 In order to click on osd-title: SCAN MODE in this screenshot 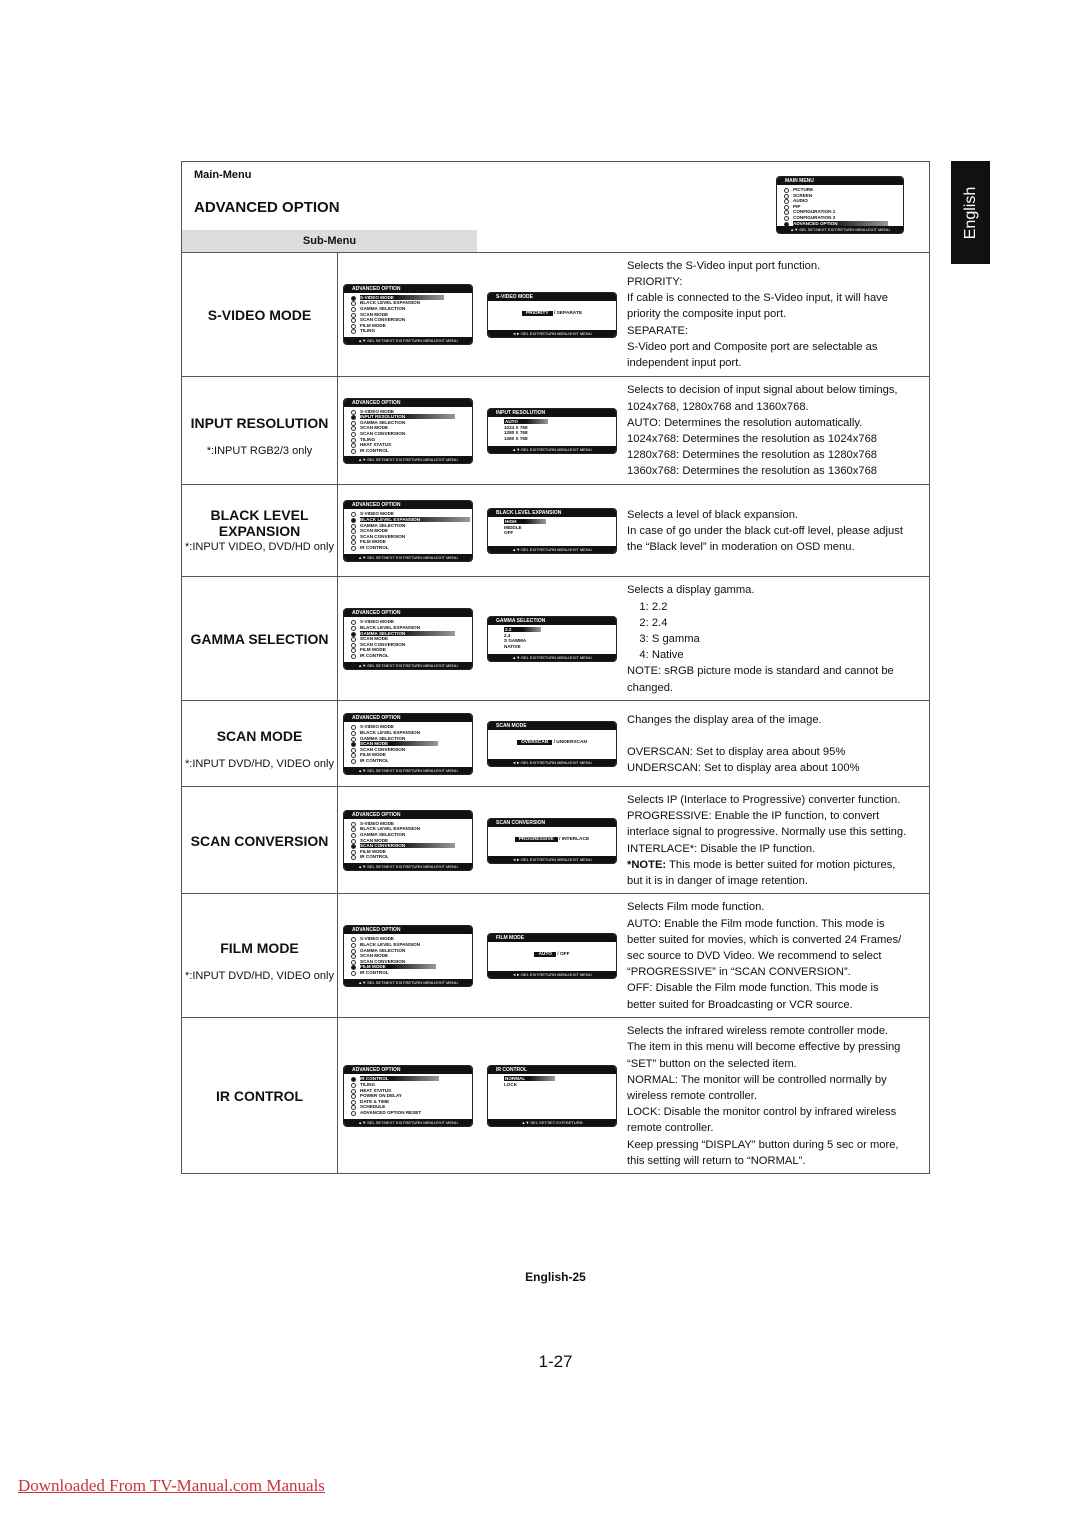, I will do `click(552, 726)`.